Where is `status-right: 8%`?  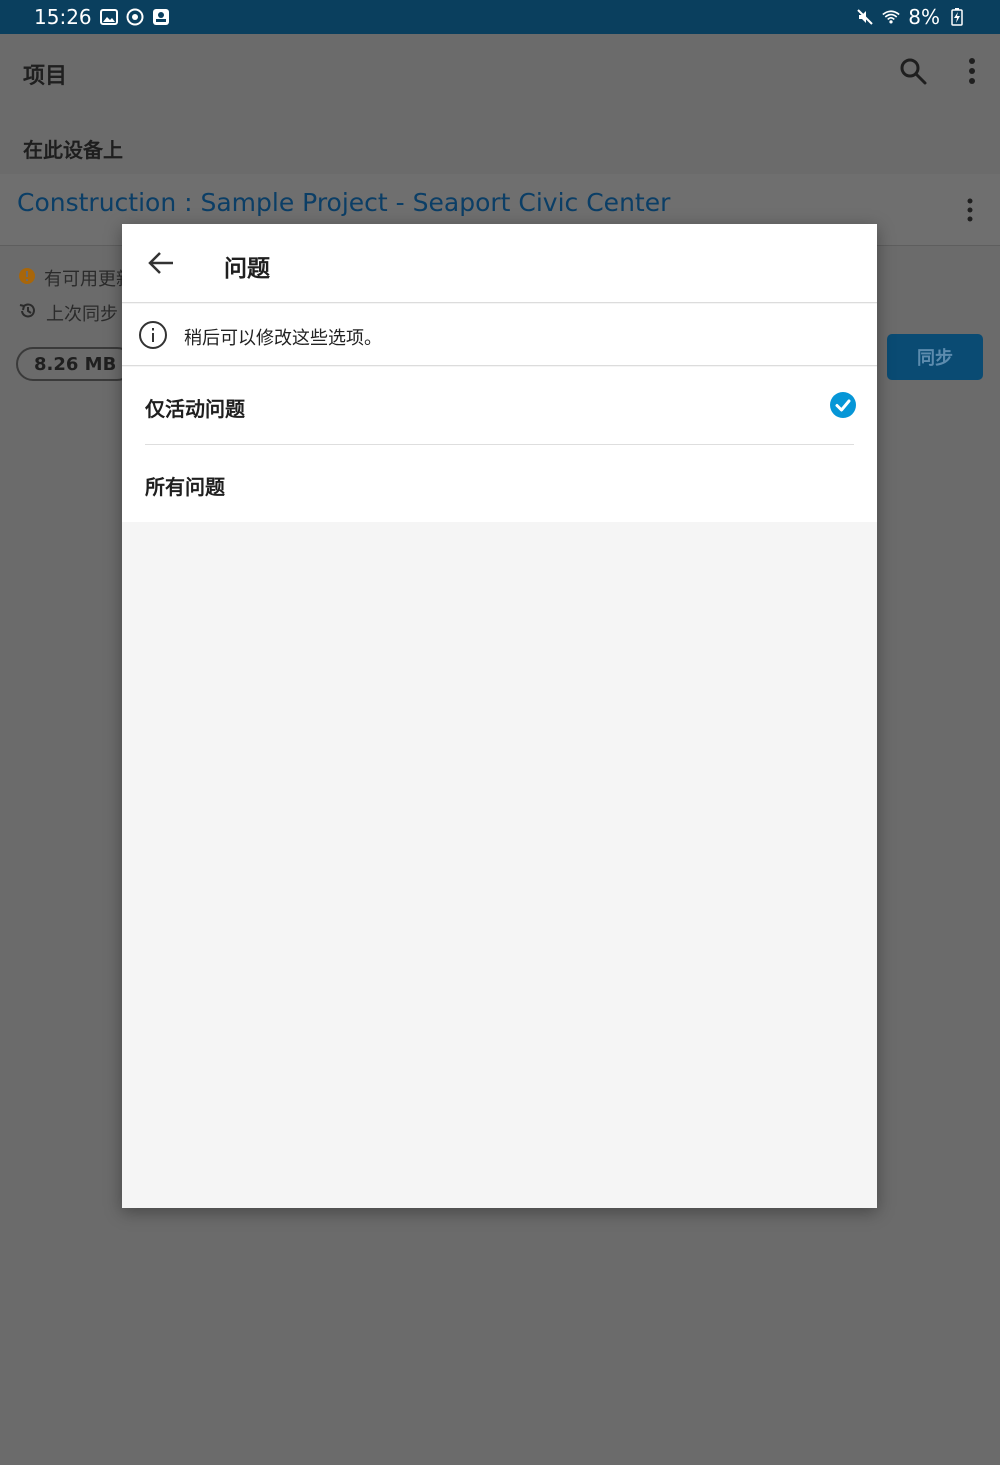
status-right: 8% is located at coordinates (911, 17).